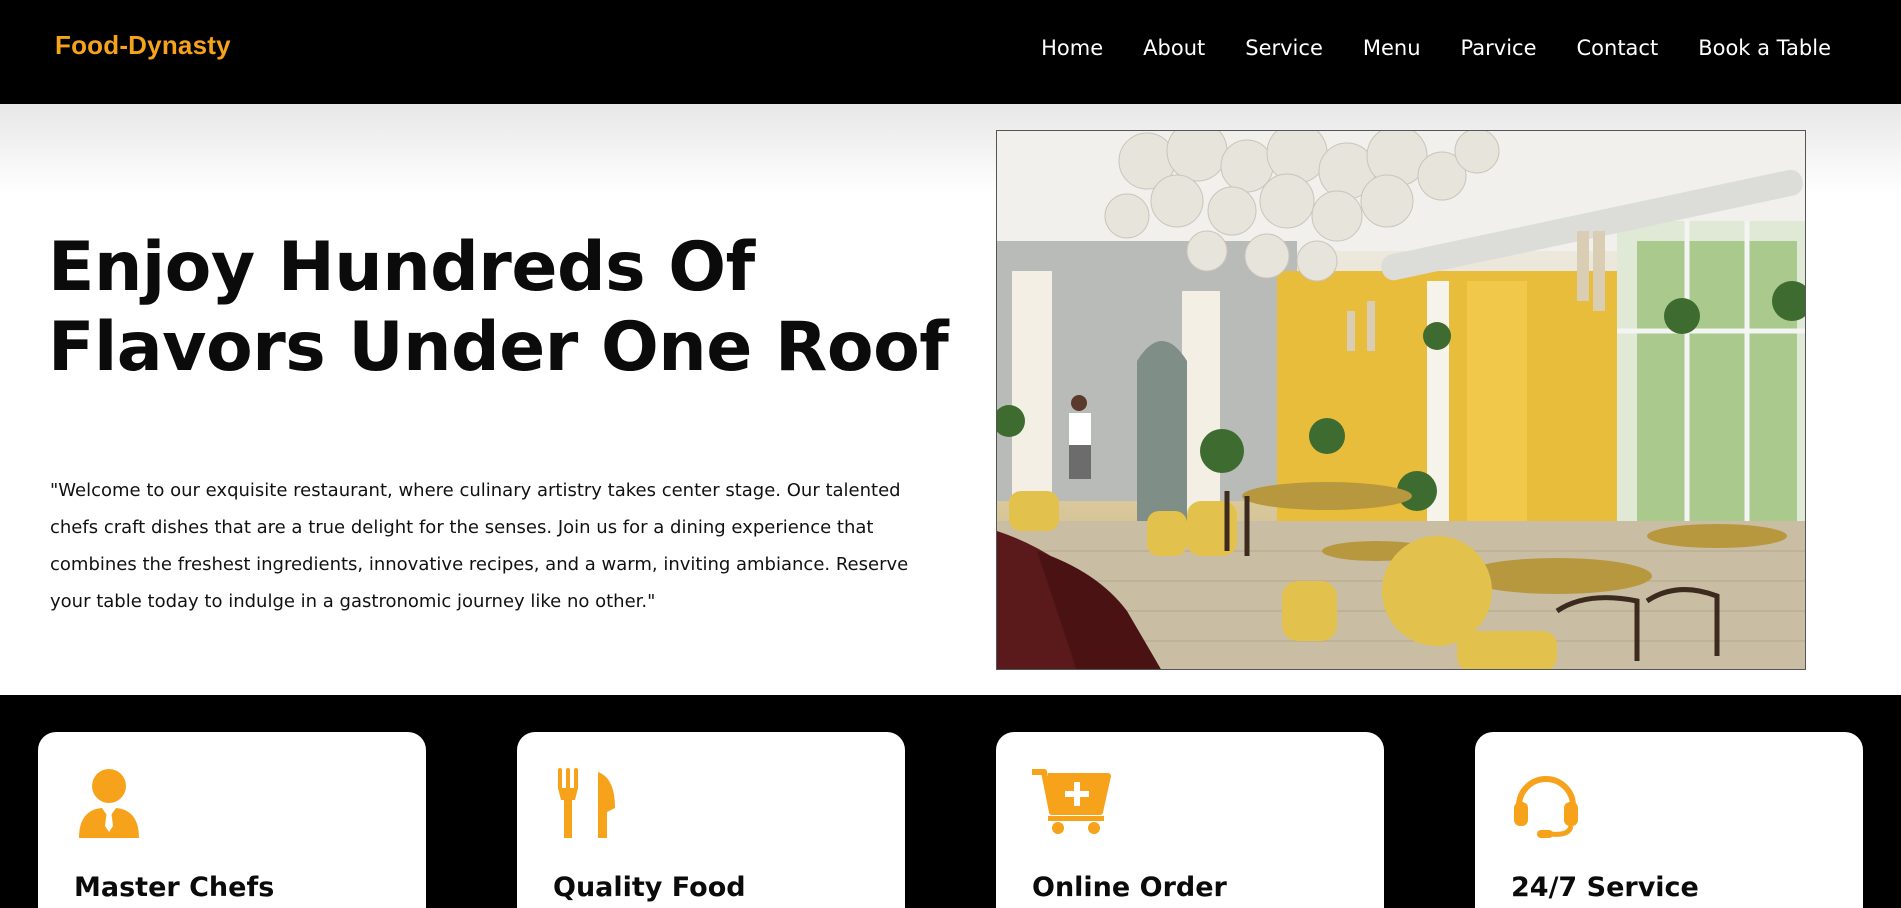 The height and width of the screenshot is (908, 1901). Describe the element at coordinates (1174, 48) in the screenshot. I see `nav-link-about: About` at that location.